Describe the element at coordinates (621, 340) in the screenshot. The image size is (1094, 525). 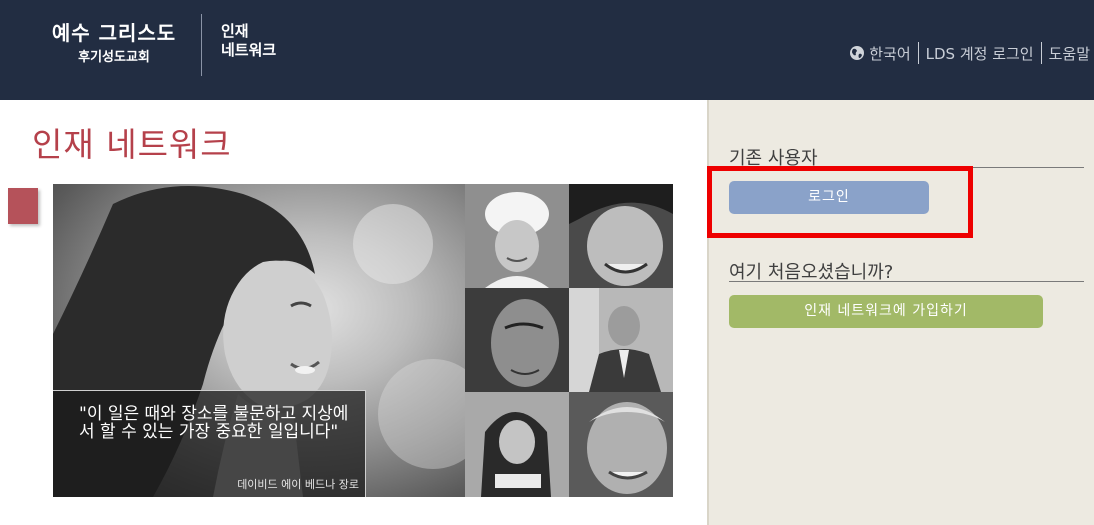
I see `photo-tile-man-suit` at that location.